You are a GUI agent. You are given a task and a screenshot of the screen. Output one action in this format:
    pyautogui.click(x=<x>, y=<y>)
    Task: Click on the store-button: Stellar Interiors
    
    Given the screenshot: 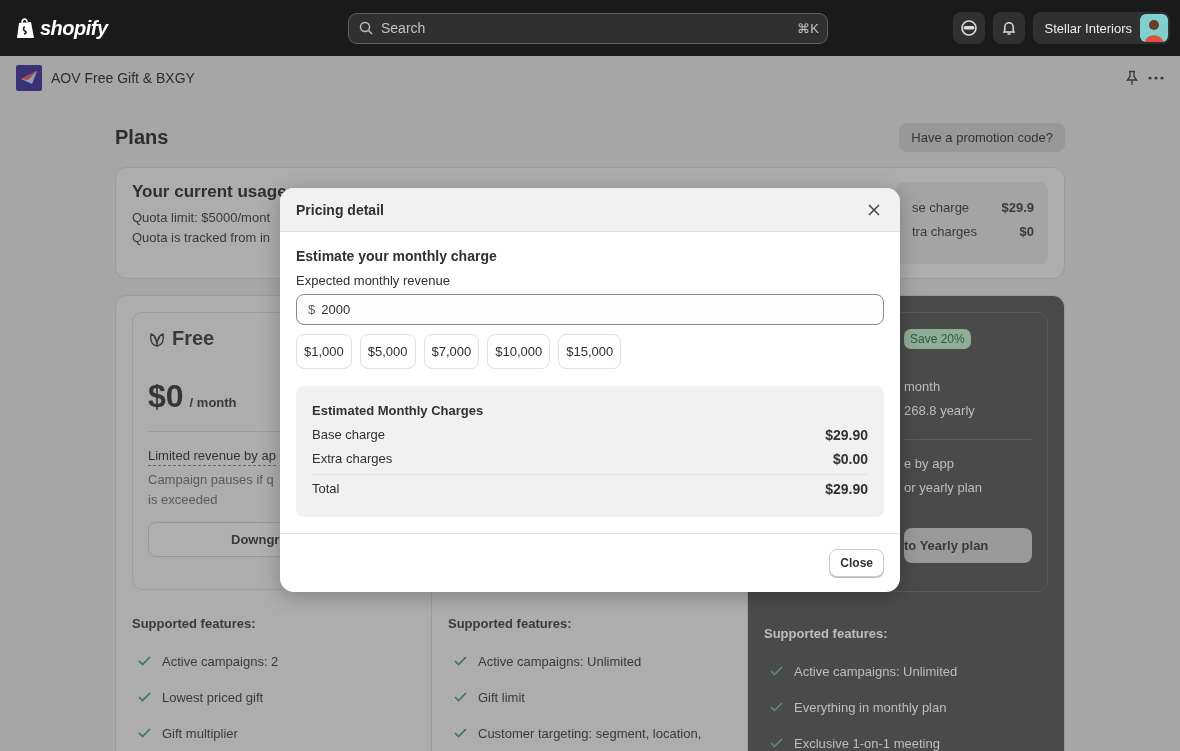 What is the action you would take?
    pyautogui.click(x=1101, y=28)
    